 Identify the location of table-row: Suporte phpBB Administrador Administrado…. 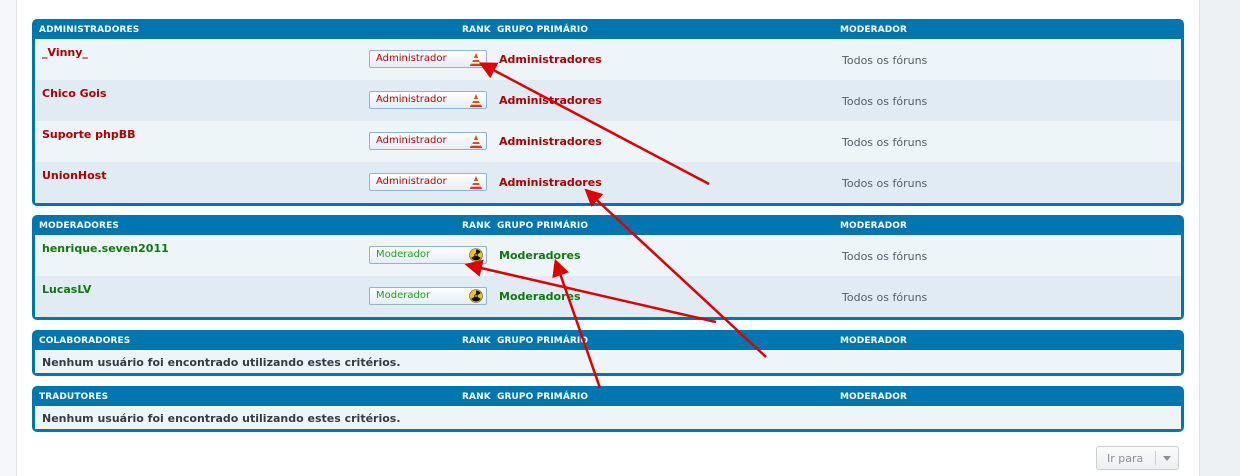
(608, 141).